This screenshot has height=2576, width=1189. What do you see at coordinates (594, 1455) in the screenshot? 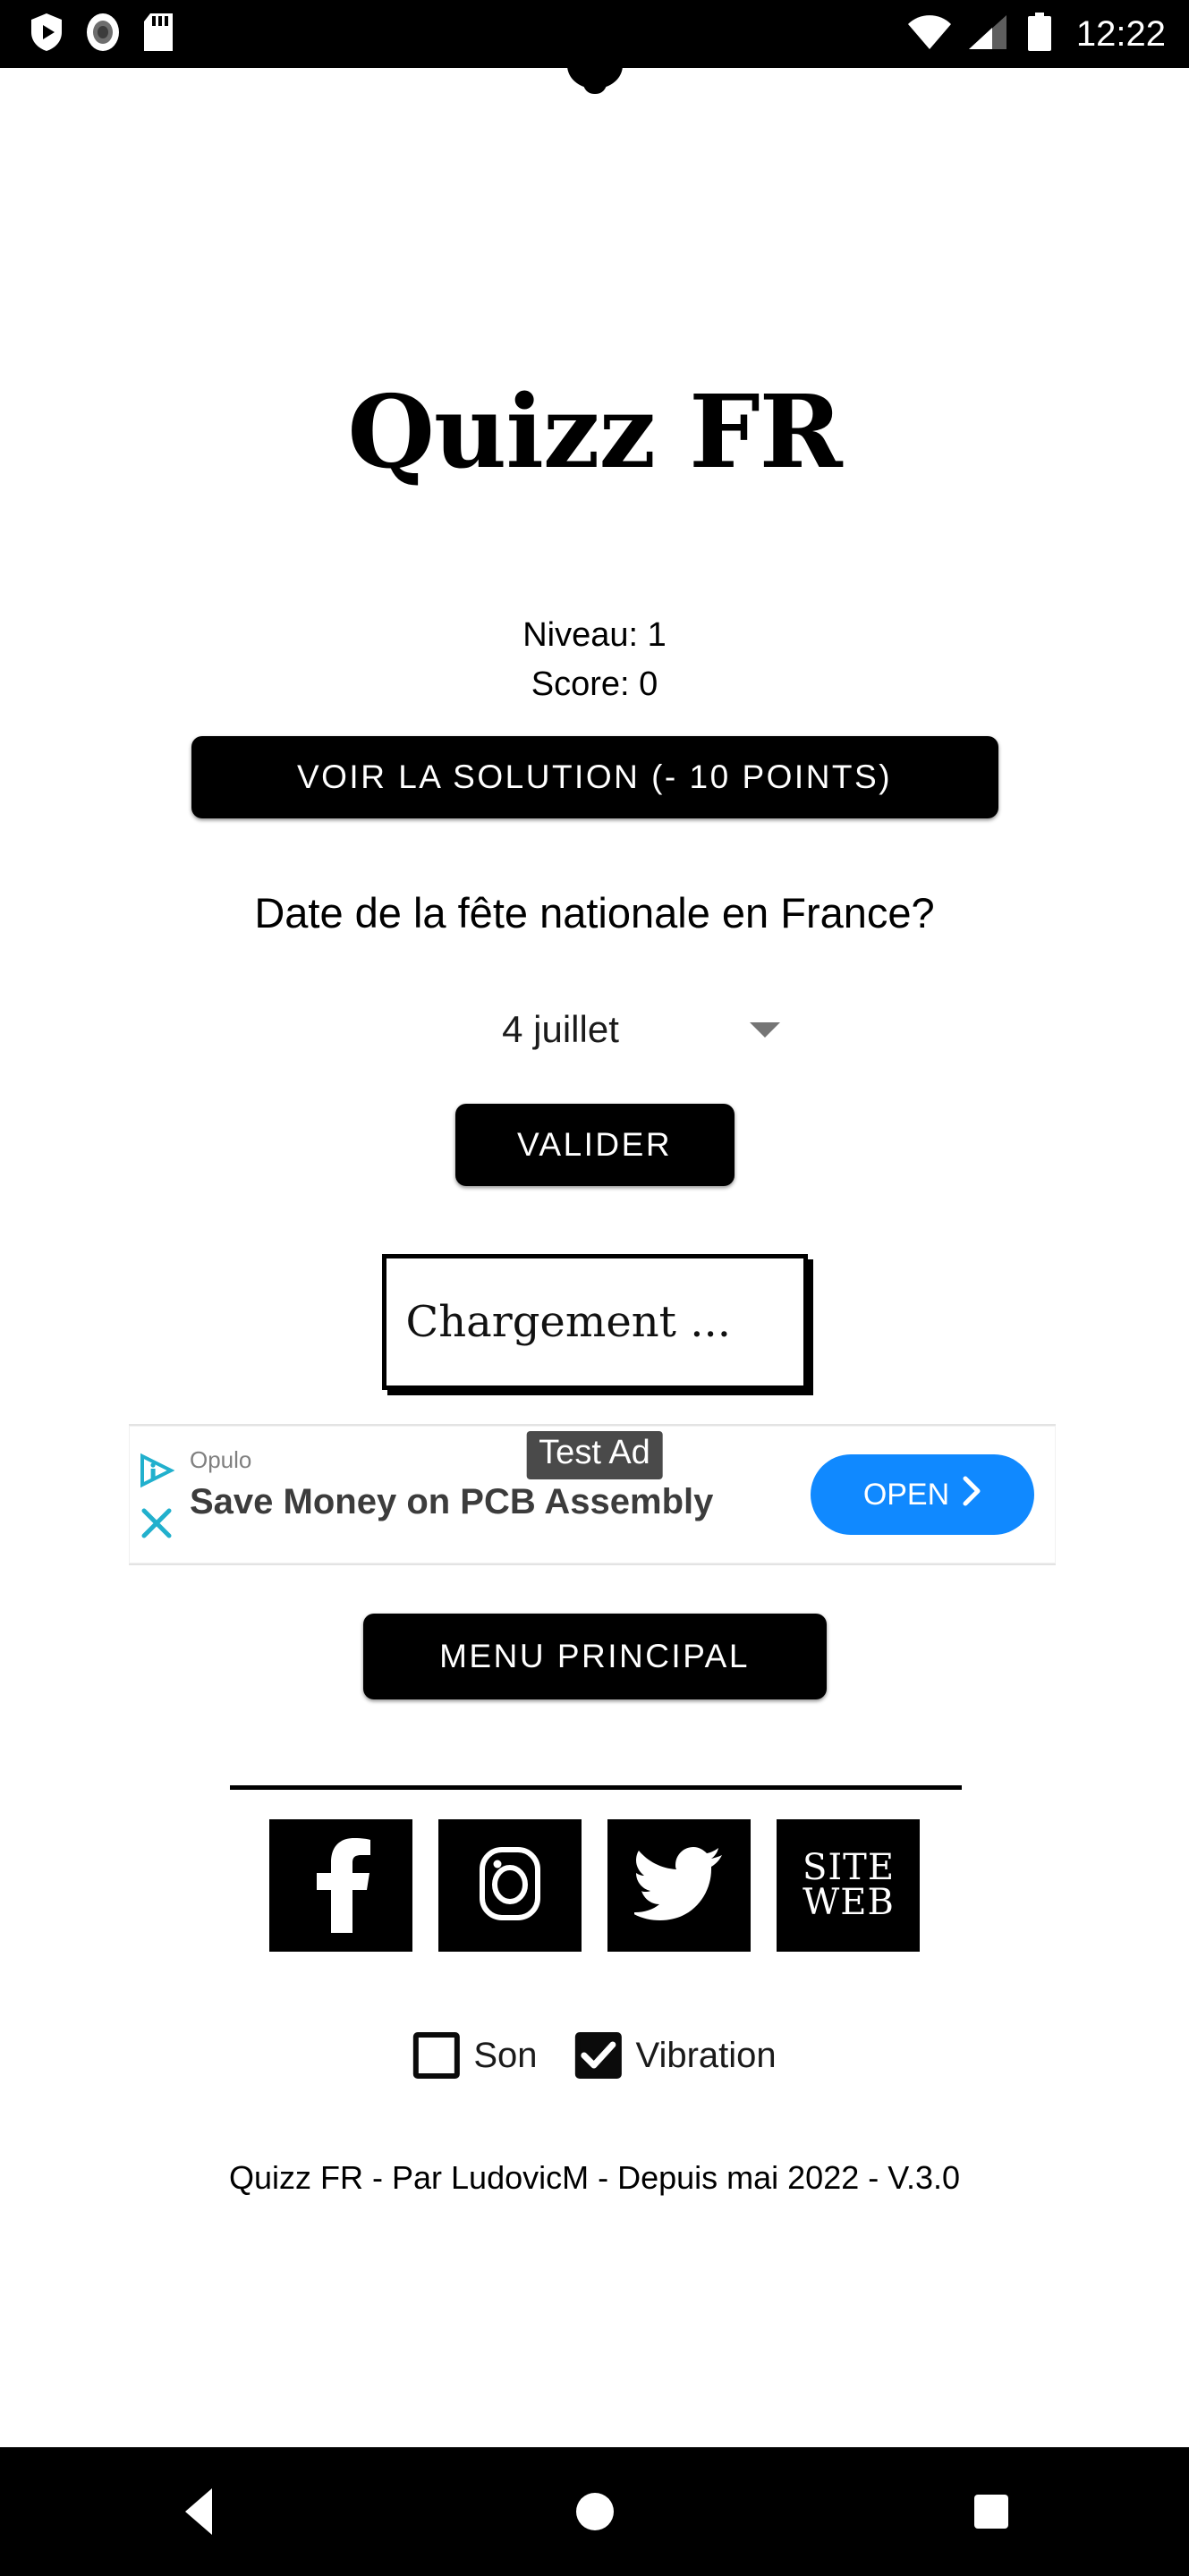
I see `ad-test-badge: Test Ad` at bounding box center [594, 1455].